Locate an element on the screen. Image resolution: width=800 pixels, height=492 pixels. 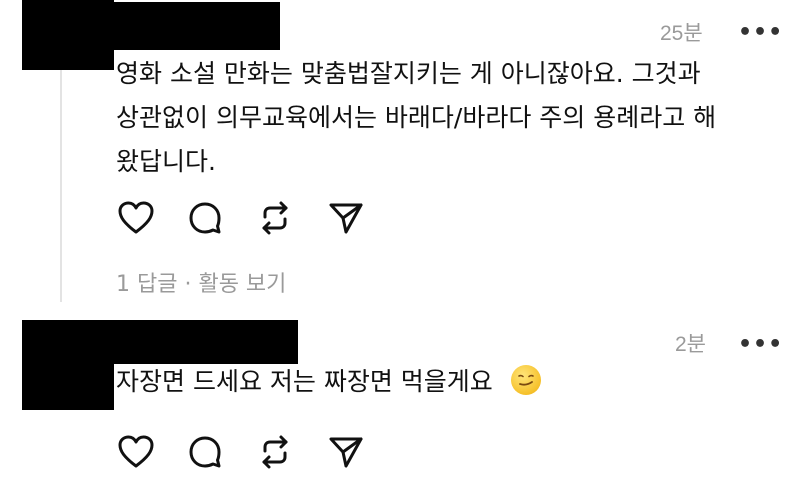
comment-text-line: 자장면 드세요 저는 짜장면 먹을게요 is located at coordinates (328, 382).